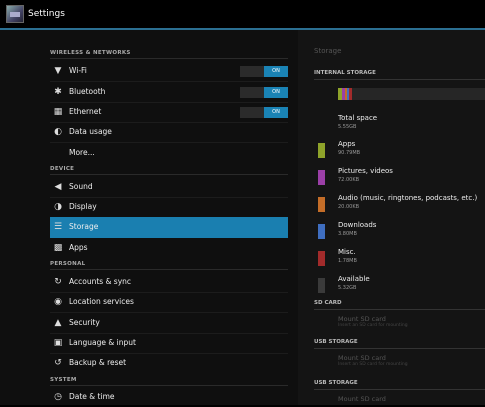  What do you see at coordinates (58, 227) in the screenshot?
I see `storage-icon: ☰` at bounding box center [58, 227].